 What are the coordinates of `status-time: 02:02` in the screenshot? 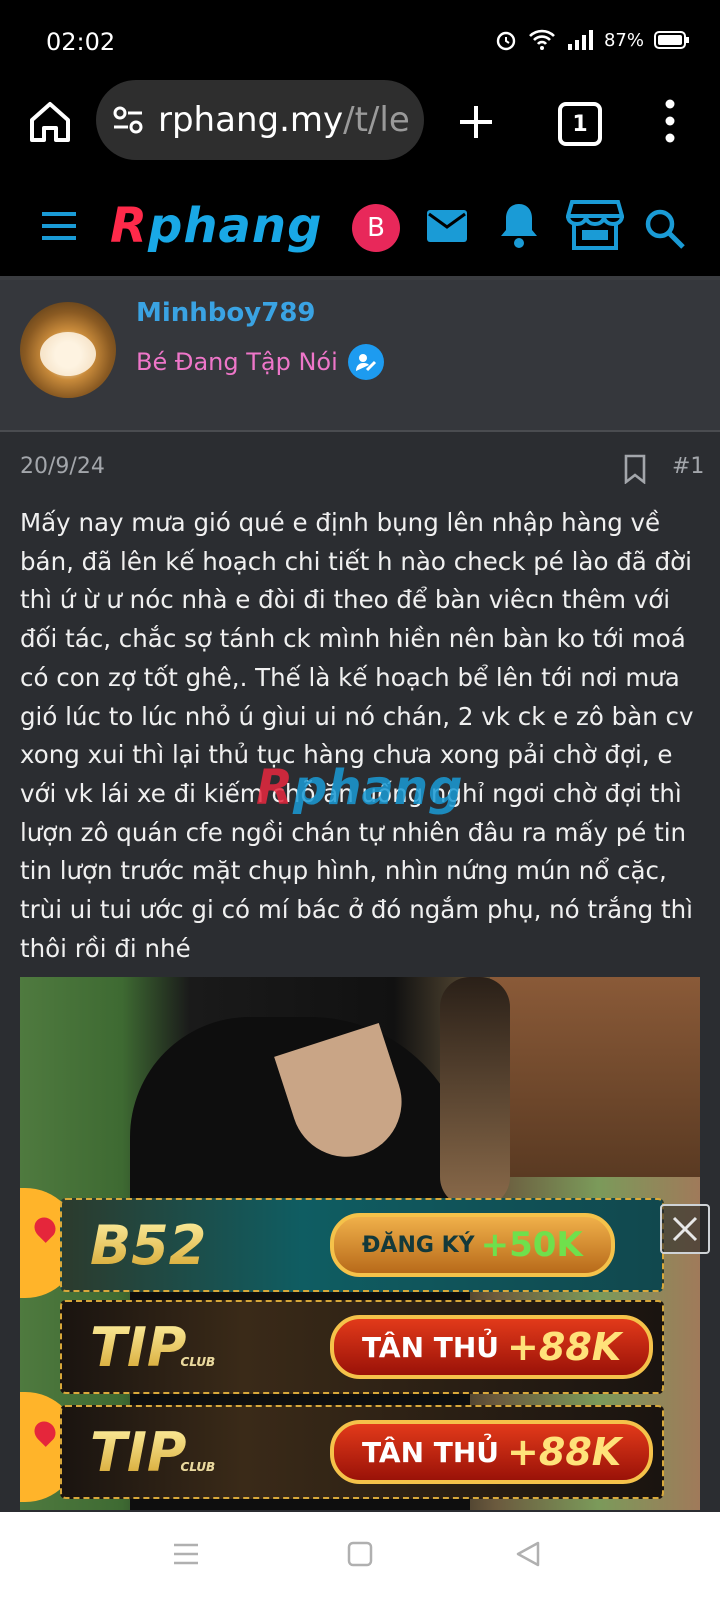 It's located at (81, 42).